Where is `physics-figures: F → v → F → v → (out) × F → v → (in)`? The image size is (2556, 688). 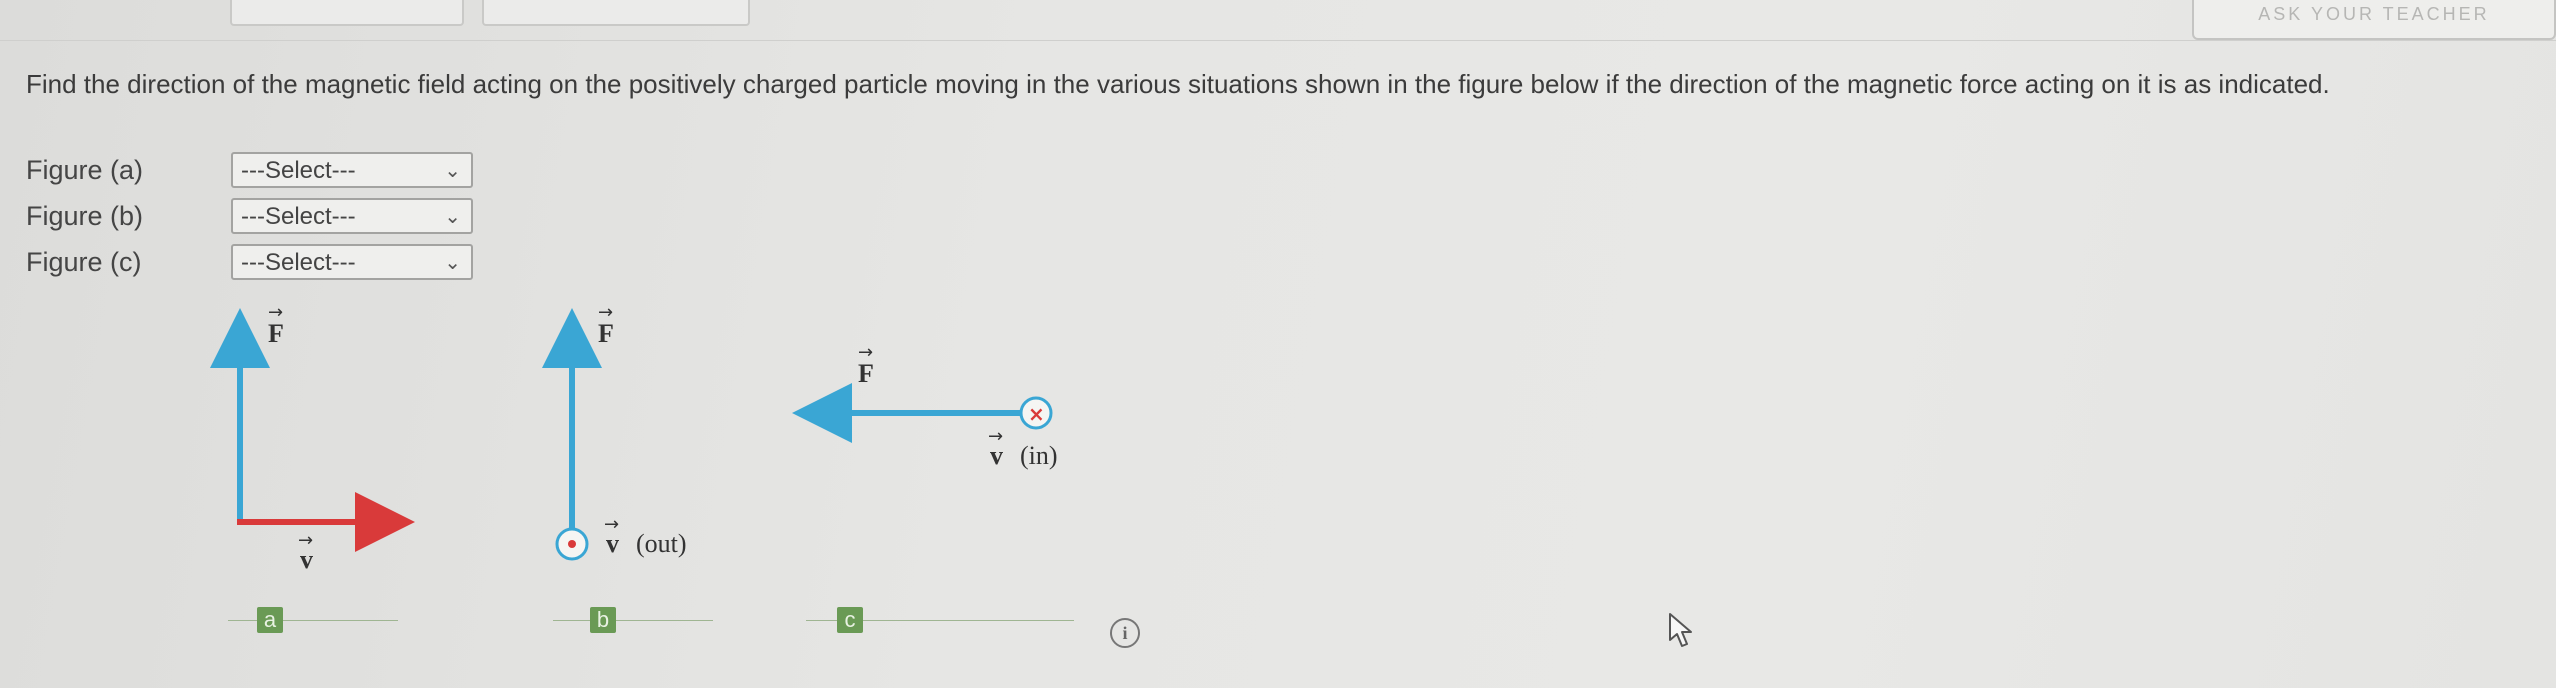
physics-figures: F → v → F → v → (out) × F → v → (in) is located at coordinates (634, 438).